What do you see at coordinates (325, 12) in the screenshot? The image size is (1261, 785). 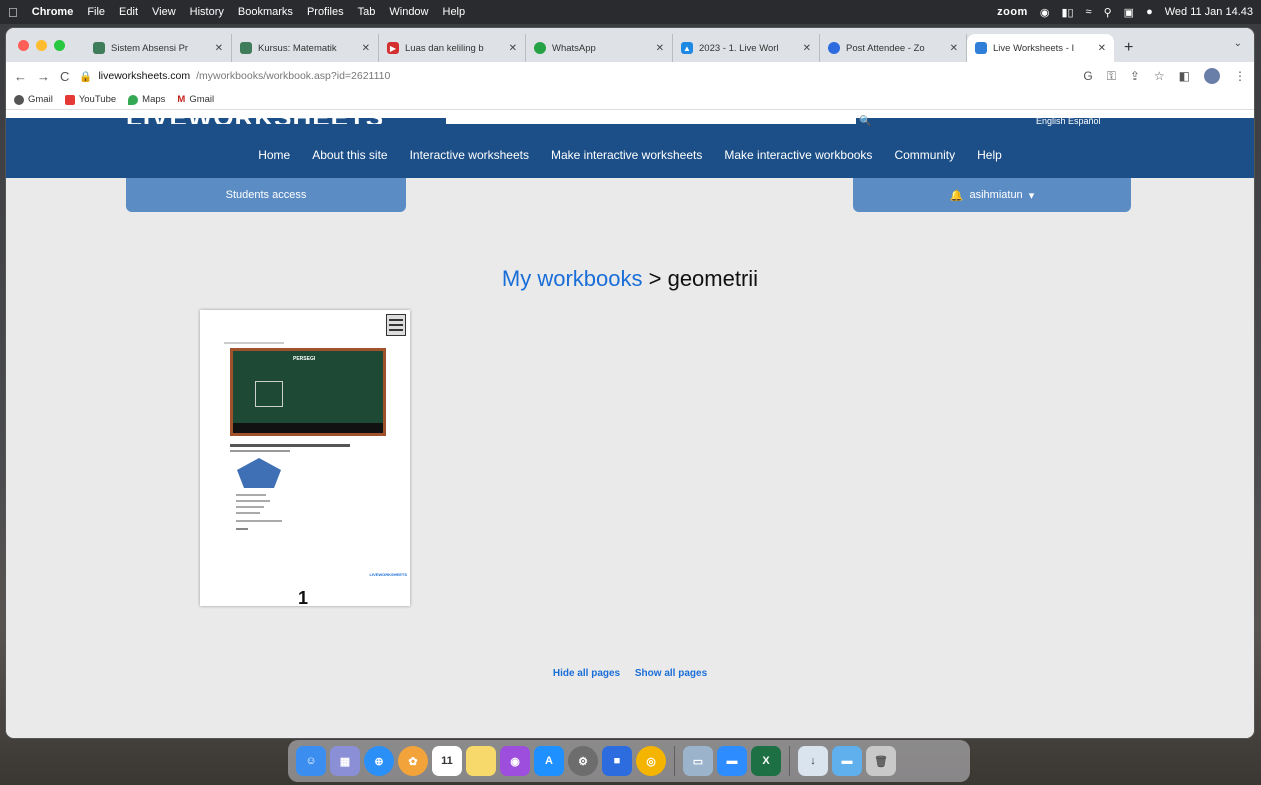 I see `menu-profiles: Profiles` at bounding box center [325, 12].